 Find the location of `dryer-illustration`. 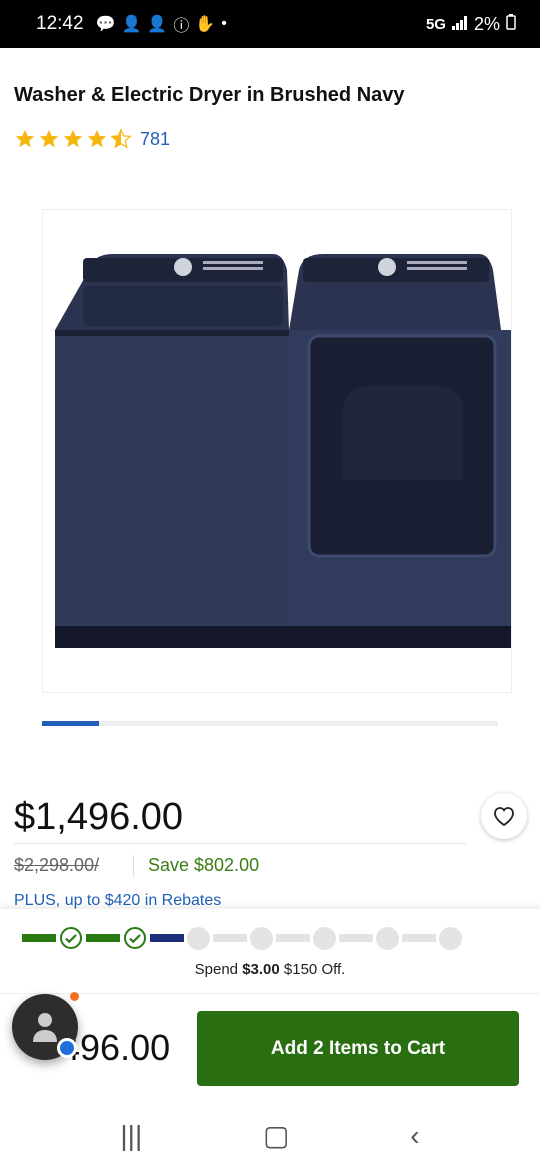

dryer-illustration is located at coordinates (400, 451).